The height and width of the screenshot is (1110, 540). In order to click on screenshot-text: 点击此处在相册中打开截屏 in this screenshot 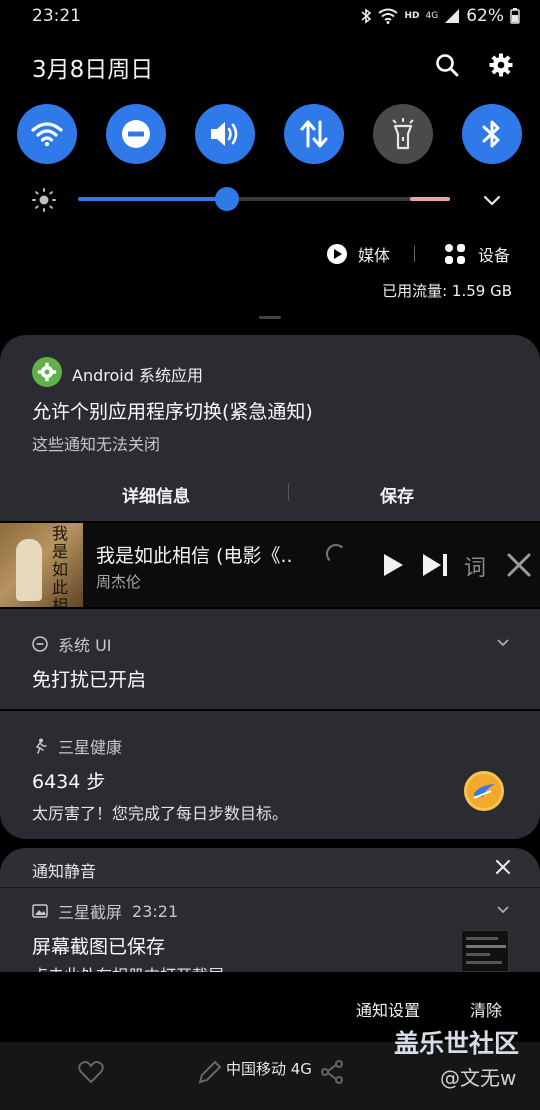, I will do `click(128, 967)`.